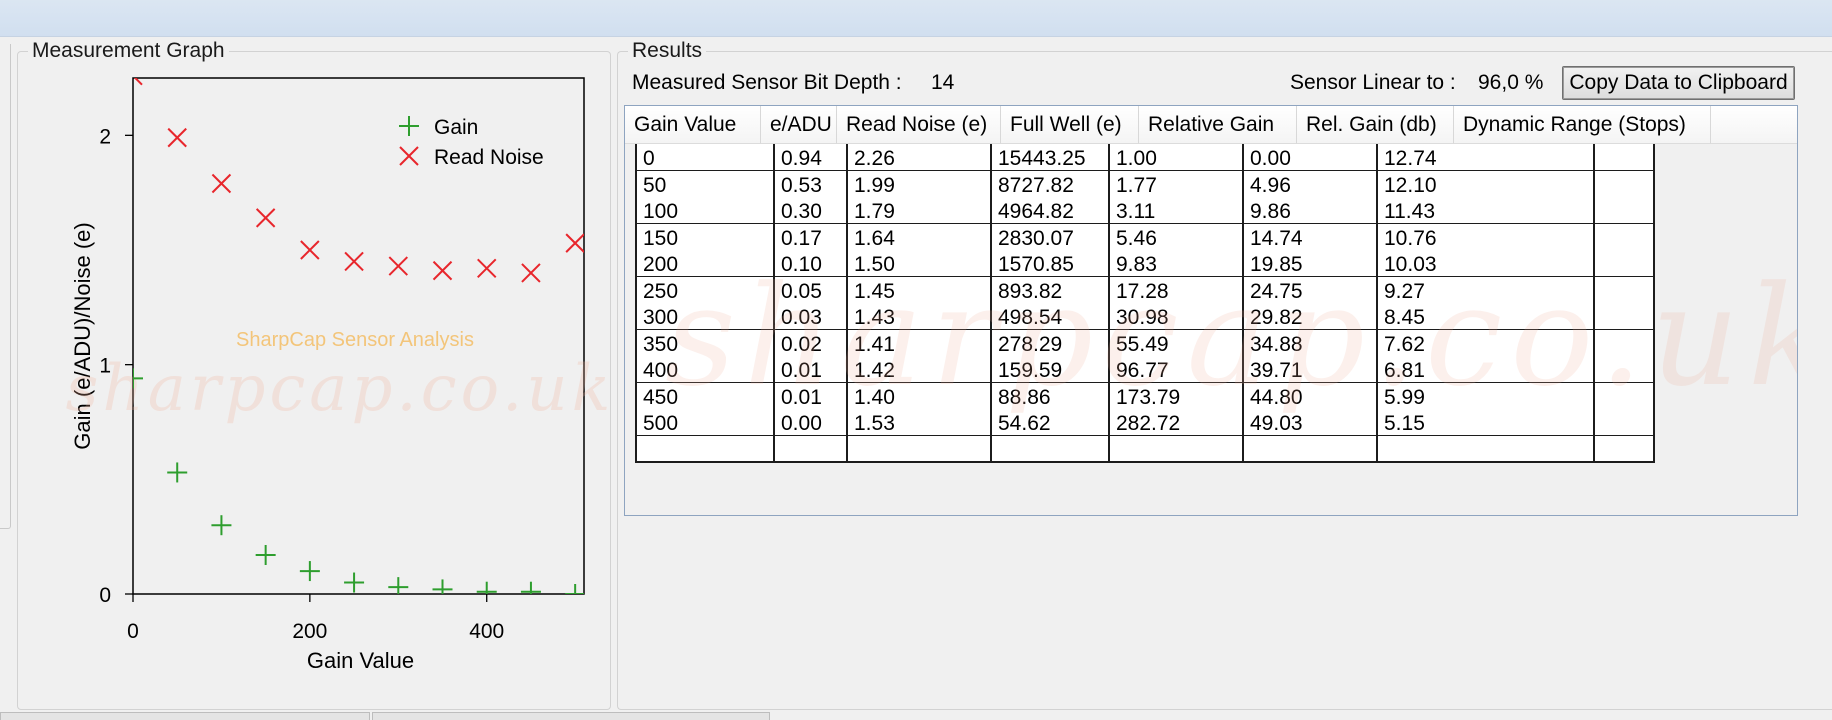 The image size is (1832, 720). Describe the element at coordinates (920, 290) in the screenshot. I see `table-cell: 1.45` at that location.